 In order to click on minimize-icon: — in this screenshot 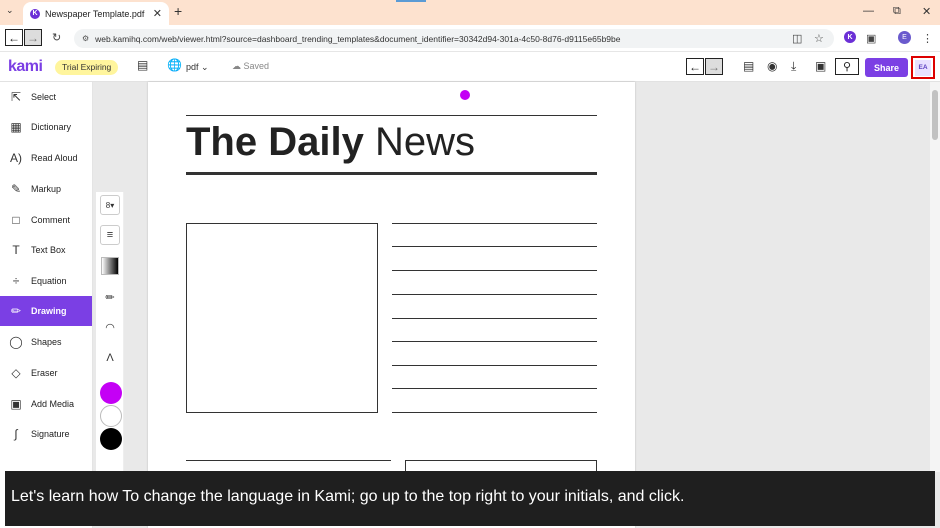, I will do `click(868, 11)`.